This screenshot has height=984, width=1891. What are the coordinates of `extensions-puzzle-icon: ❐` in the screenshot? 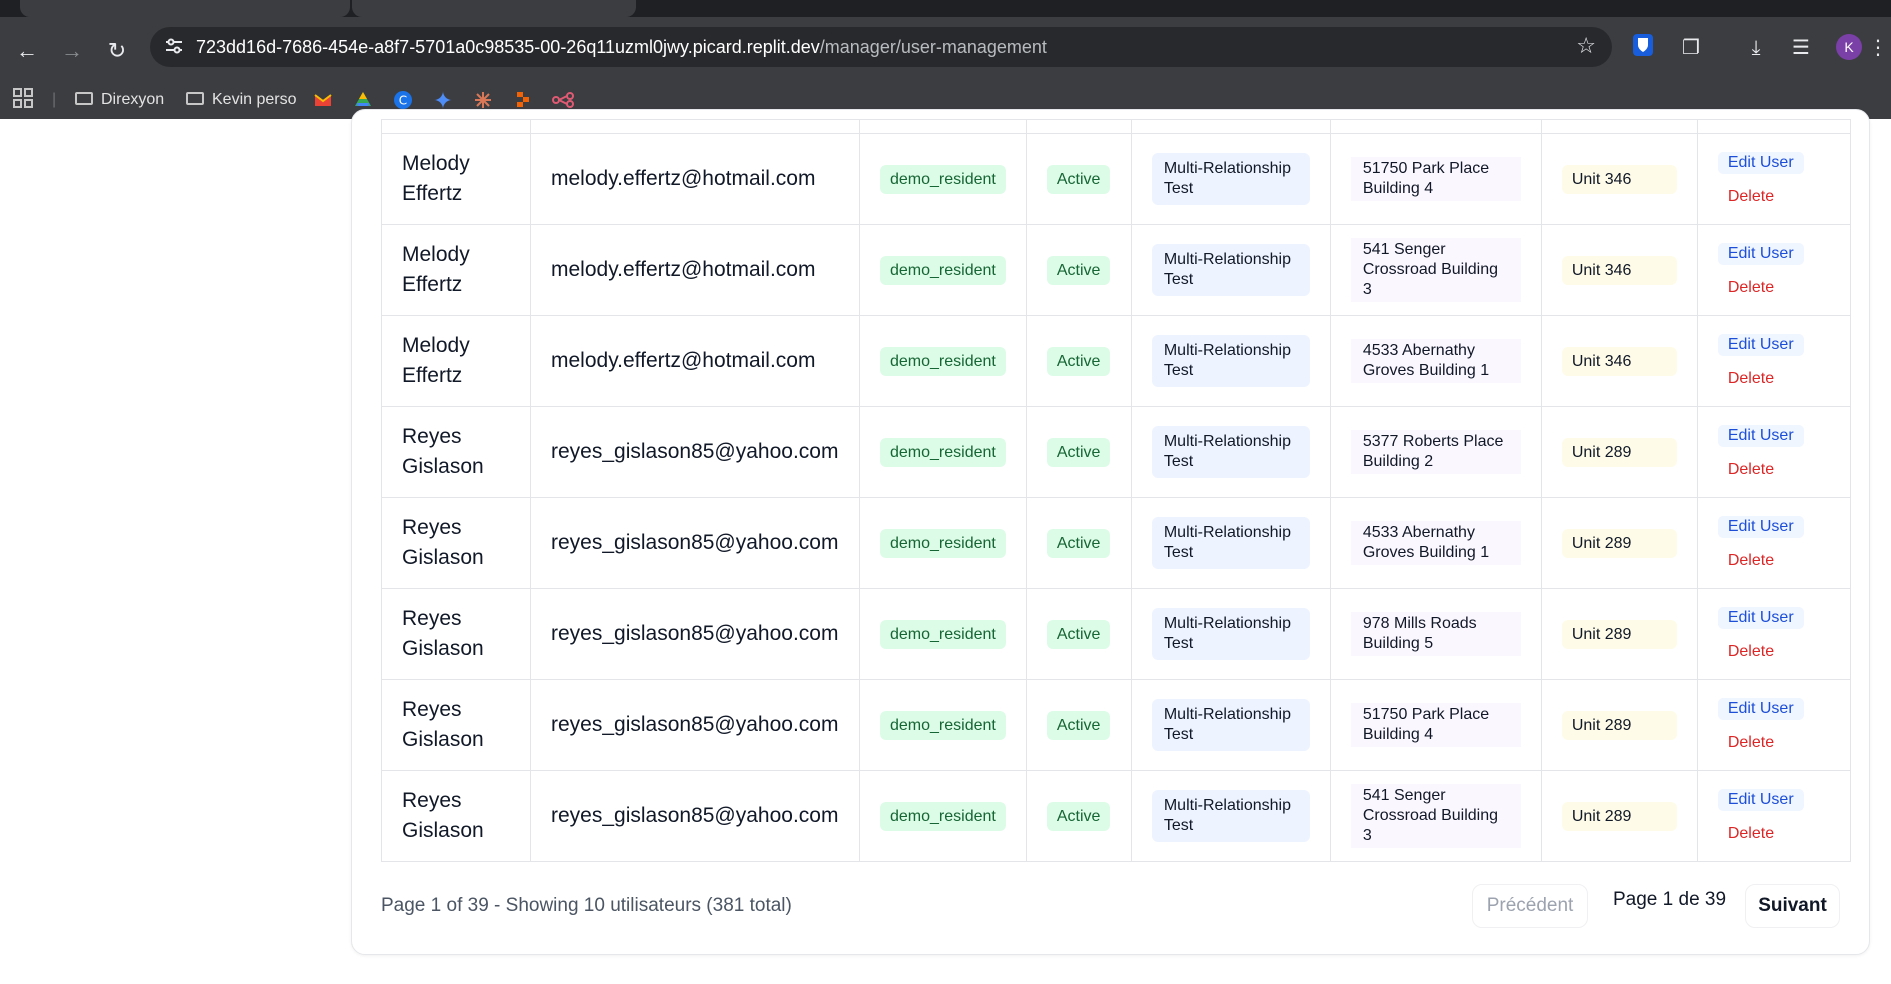 It's located at (1691, 48).